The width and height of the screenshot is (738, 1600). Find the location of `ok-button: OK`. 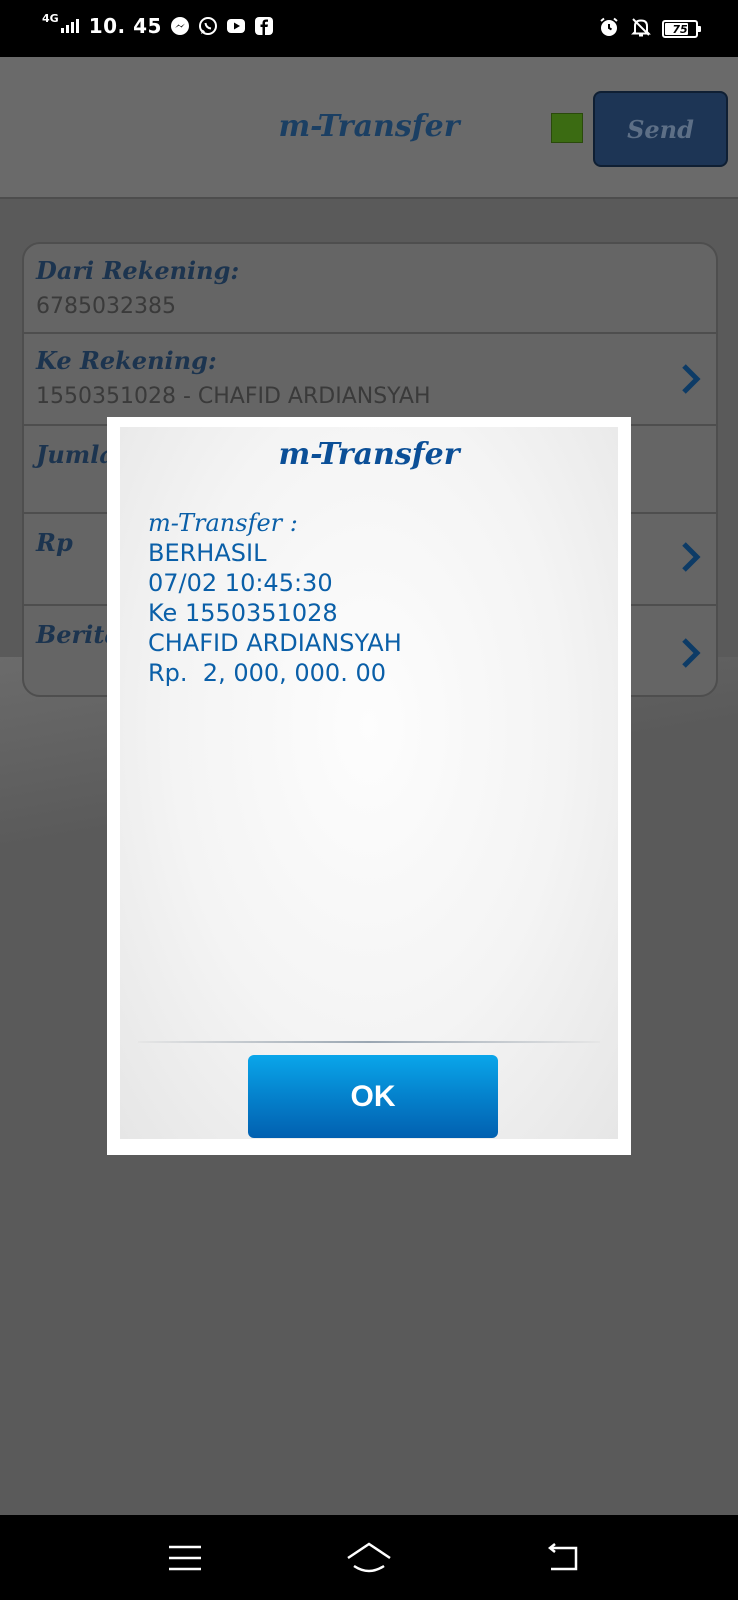

ok-button: OK is located at coordinates (373, 1096).